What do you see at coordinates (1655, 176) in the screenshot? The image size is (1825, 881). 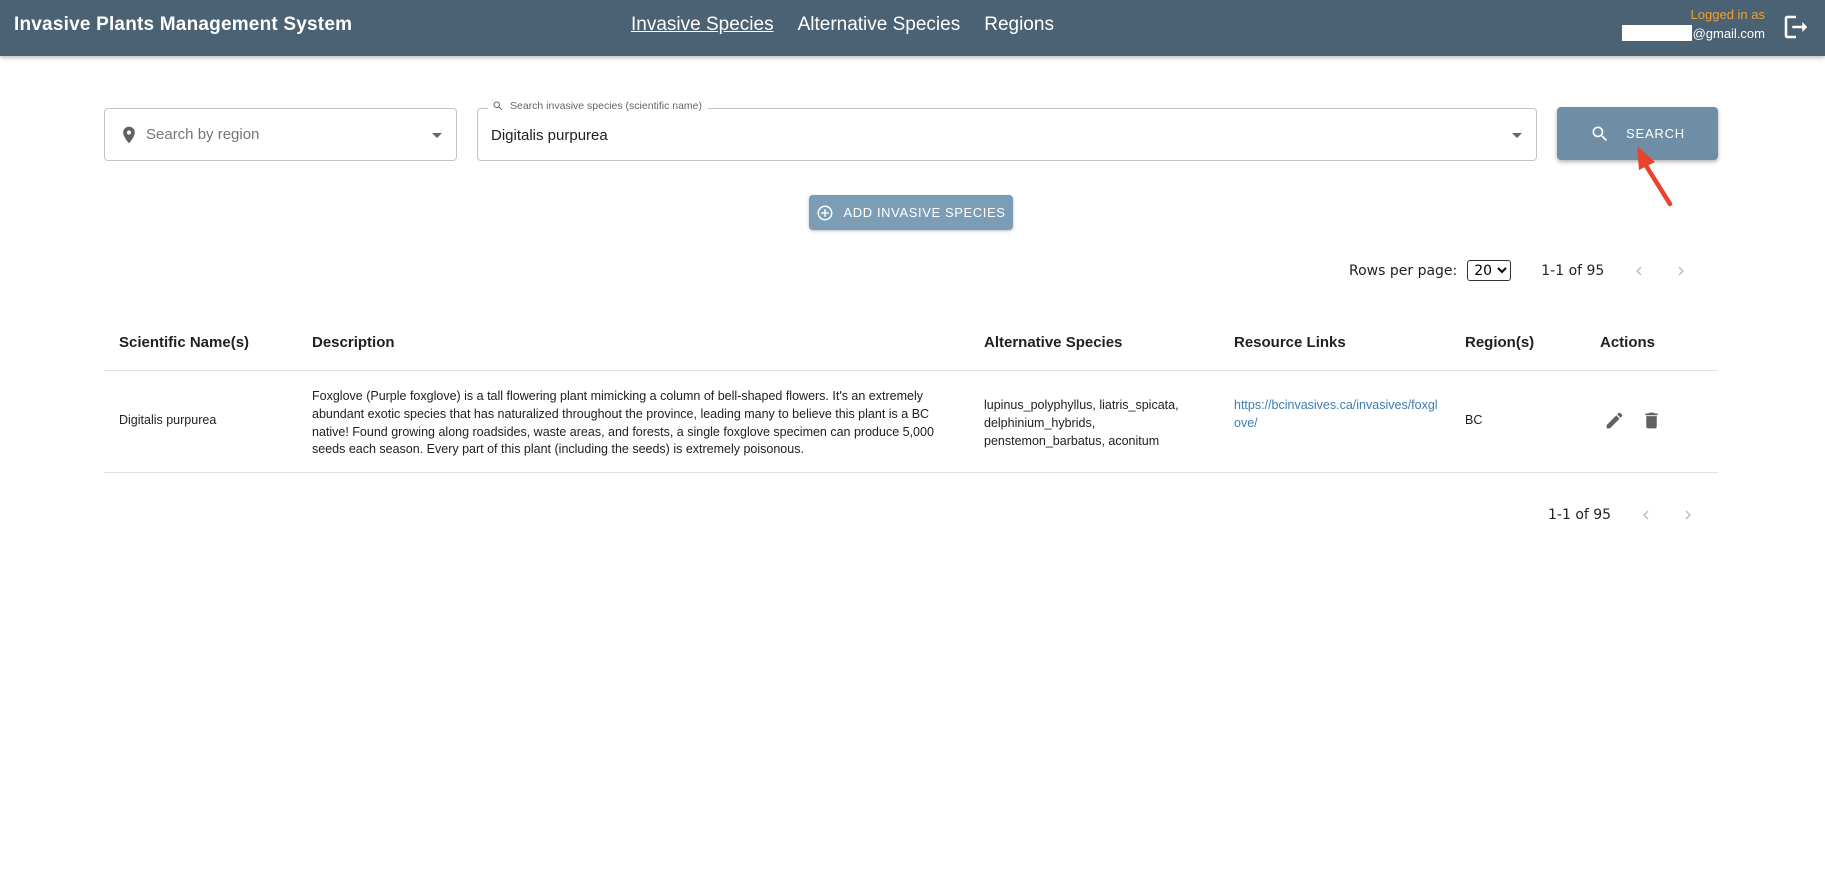 I see `annotation-arrow-icon` at bounding box center [1655, 176].